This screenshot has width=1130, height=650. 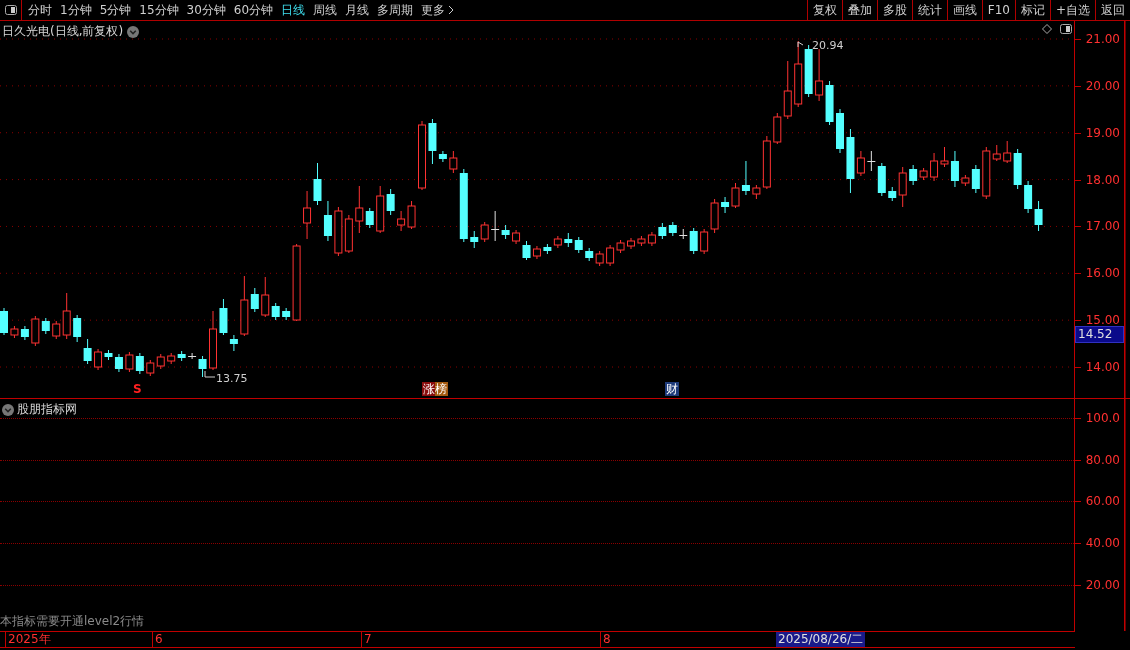 I want to click on indicator-title: 股朋指标网, so click(x=47, y=409).